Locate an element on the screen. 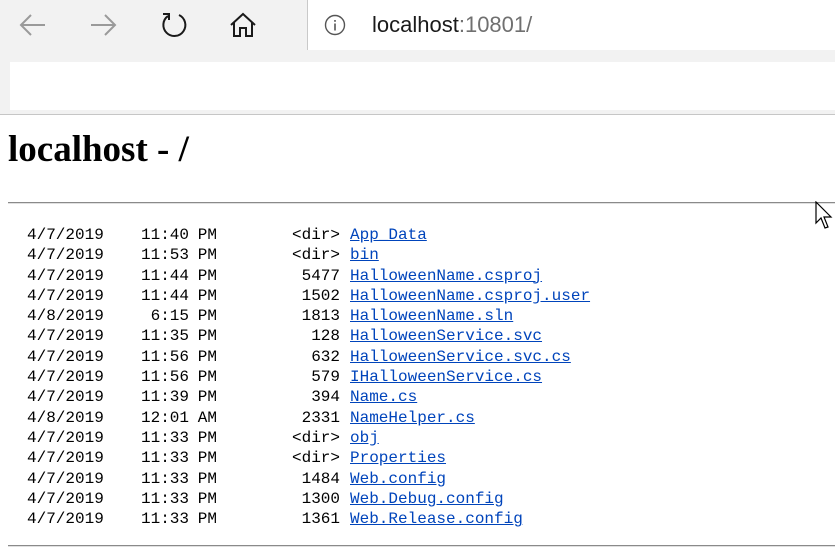 The height and width of the screenshot is (555, 835). list-item: 4/7/2019 11:44 PM 5477 HalloweenName.csproj is located at coordinates (308, 276).